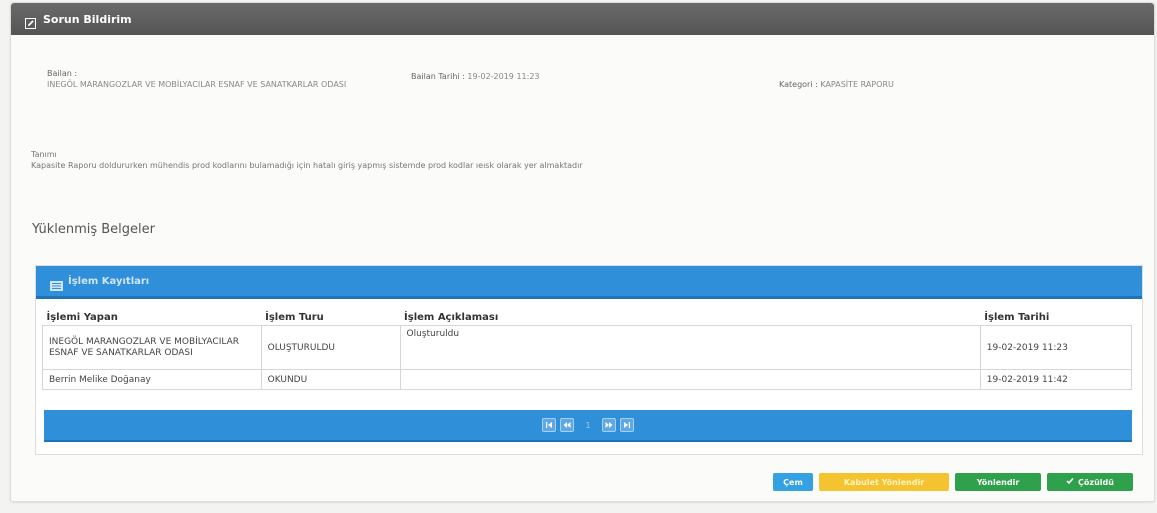 Image resolution: width=1157 pixels, height=513 pixels. Describe the element at coordinates (690, 347) in the screenshot. I see `cell-description: Oluşturuldu` at that location.